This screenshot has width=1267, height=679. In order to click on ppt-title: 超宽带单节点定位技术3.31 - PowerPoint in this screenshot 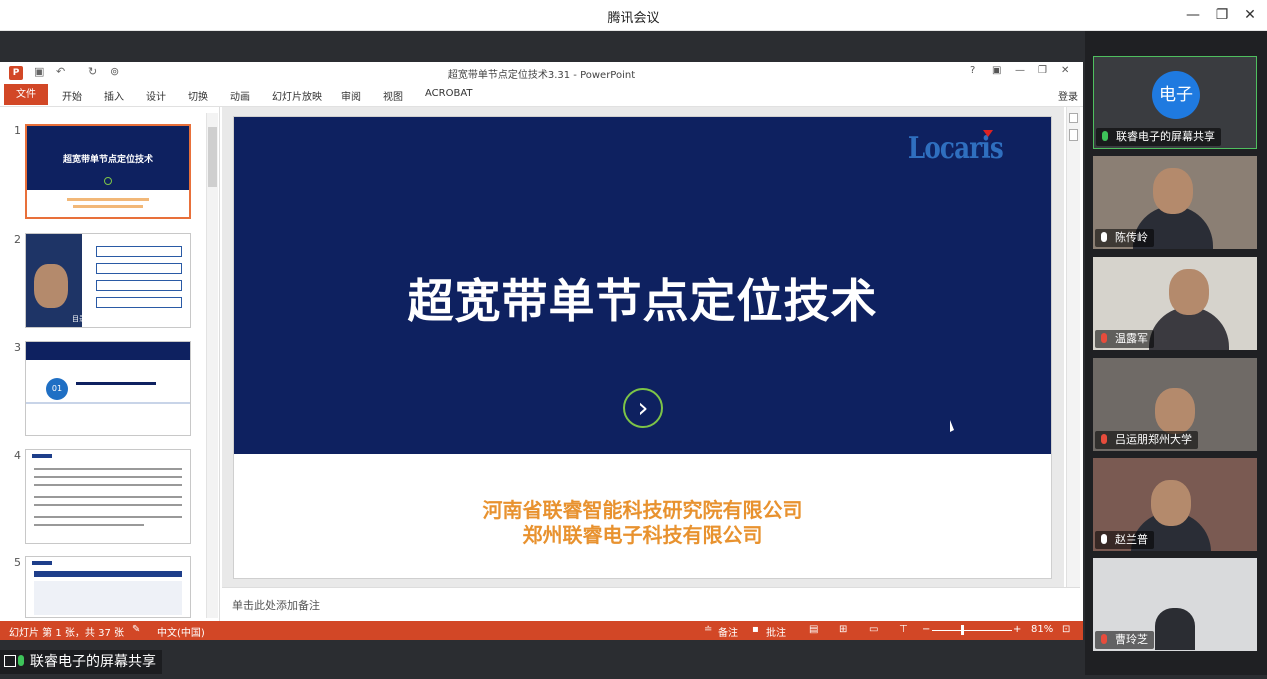, I will do `click(541, 75)`.